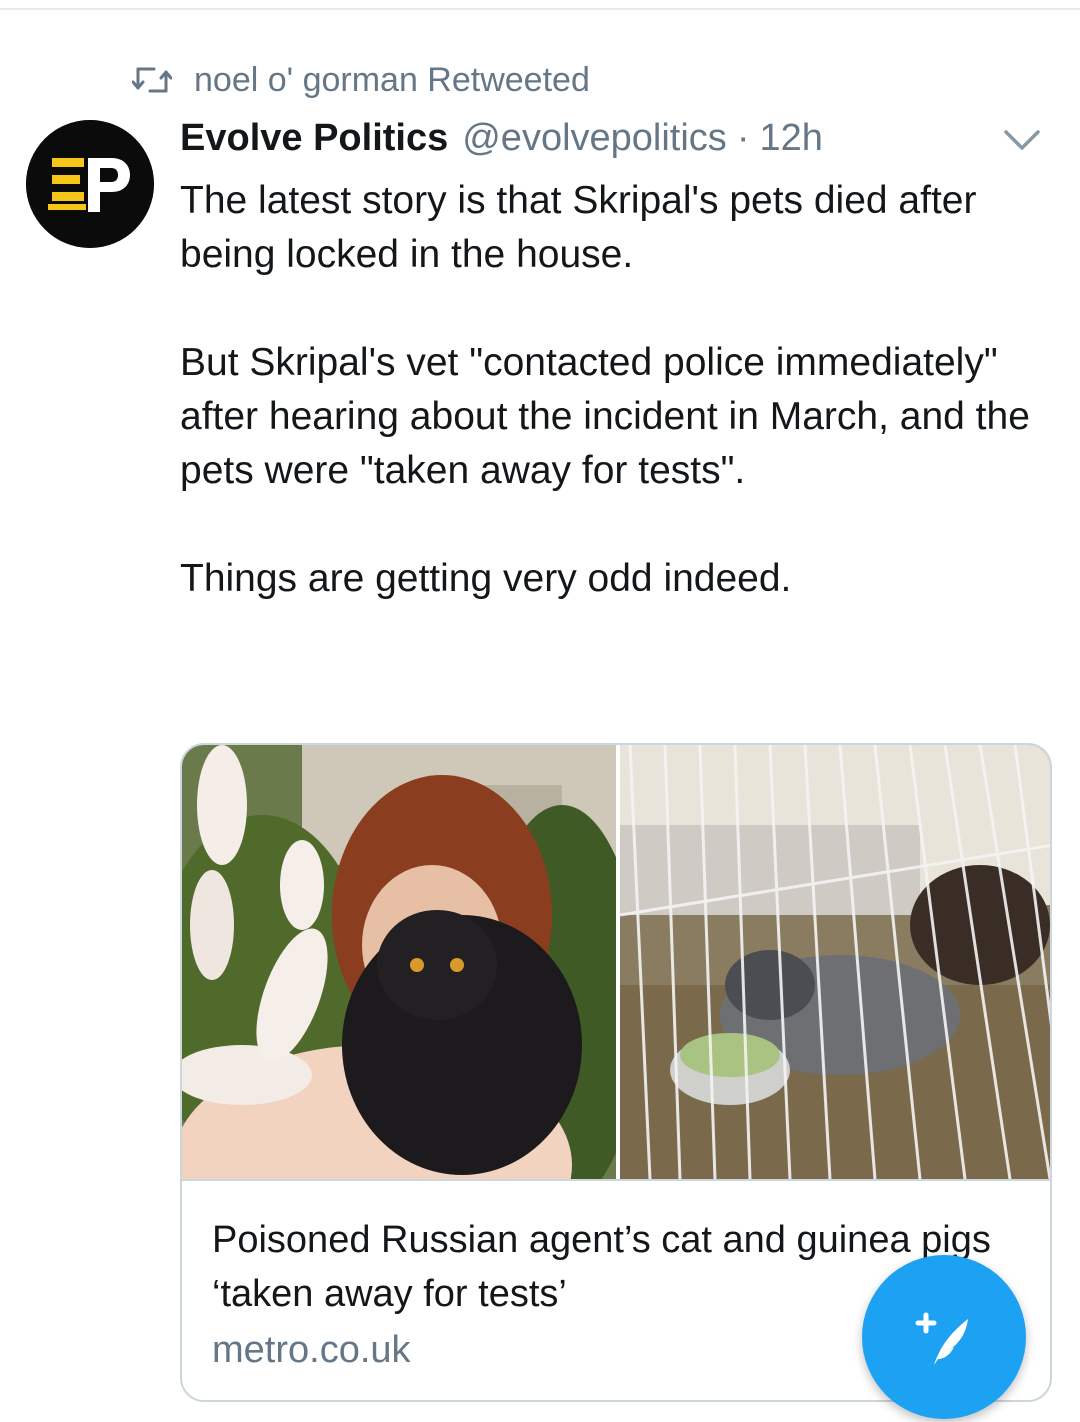 This screenshot has height=1422, width=1080. I want to click on tweet-header: Evolve Politics @evolvepolitics · 12h, so click(620, 138).